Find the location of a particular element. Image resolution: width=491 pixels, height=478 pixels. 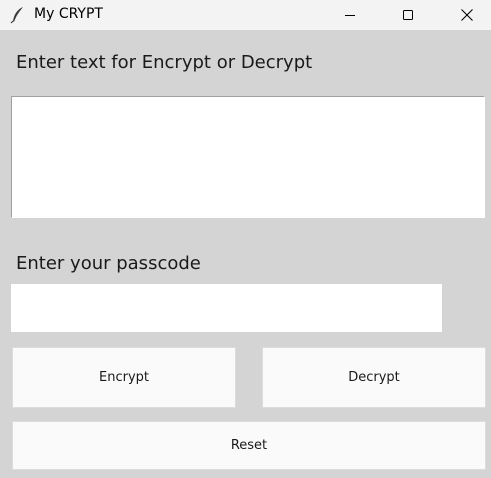

feather-icon is located at coordinates (16, 15).